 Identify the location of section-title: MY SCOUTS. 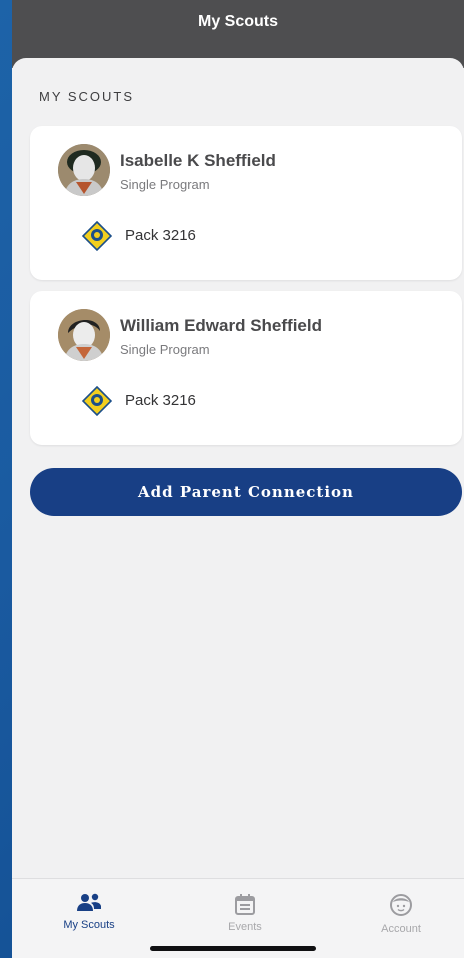
(87, 96).